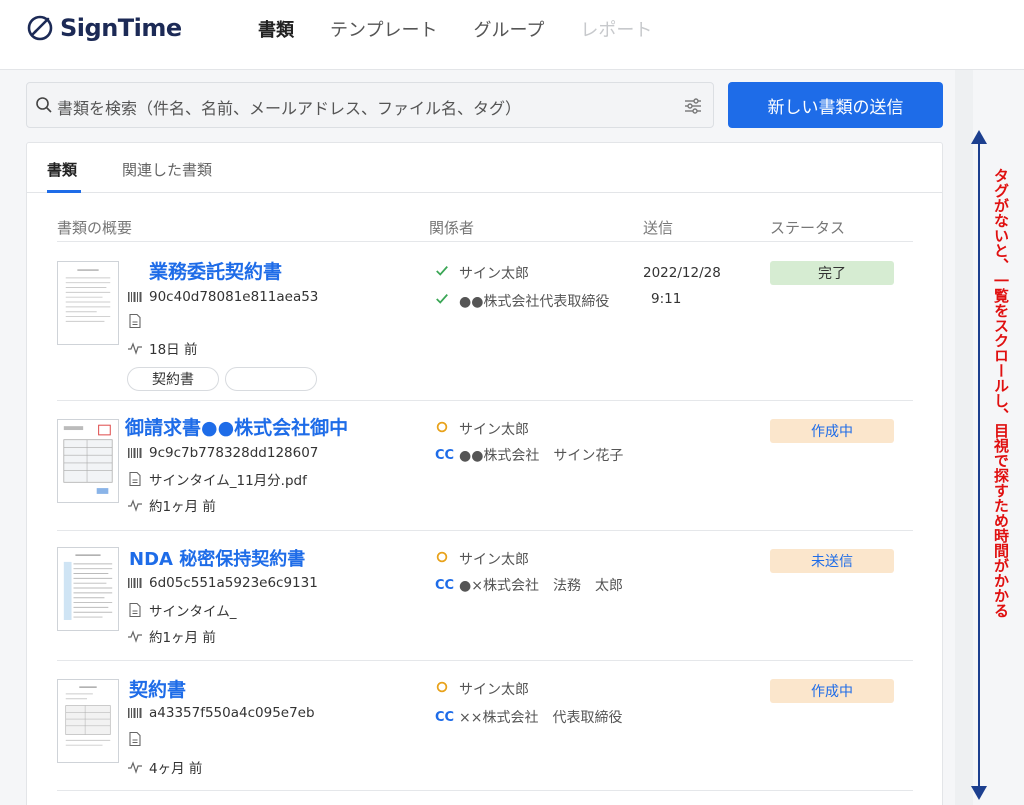  Describe the element at coordinates (682, 273) in the screenshot. I see `sent-date: 2022/12/28` at that location.